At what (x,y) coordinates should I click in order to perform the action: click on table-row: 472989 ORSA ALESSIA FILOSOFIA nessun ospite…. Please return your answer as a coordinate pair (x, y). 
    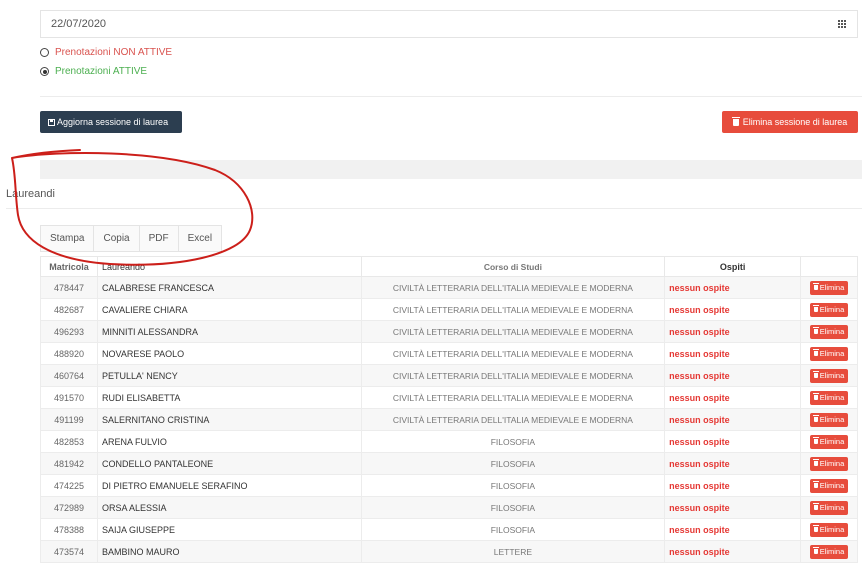
    Looking at the image, I should click on (449, 507).